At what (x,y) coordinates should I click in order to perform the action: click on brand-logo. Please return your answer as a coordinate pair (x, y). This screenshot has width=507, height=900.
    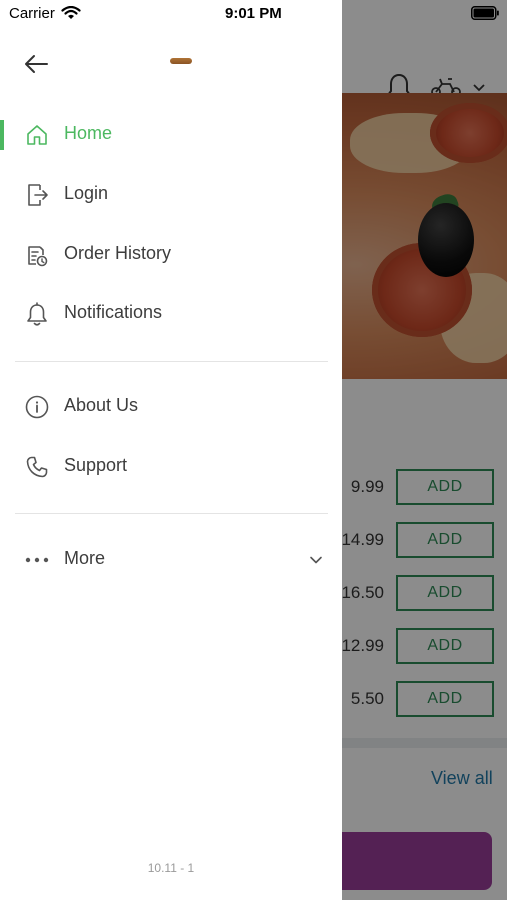
    Looking at the image, I should click on (181, 61).